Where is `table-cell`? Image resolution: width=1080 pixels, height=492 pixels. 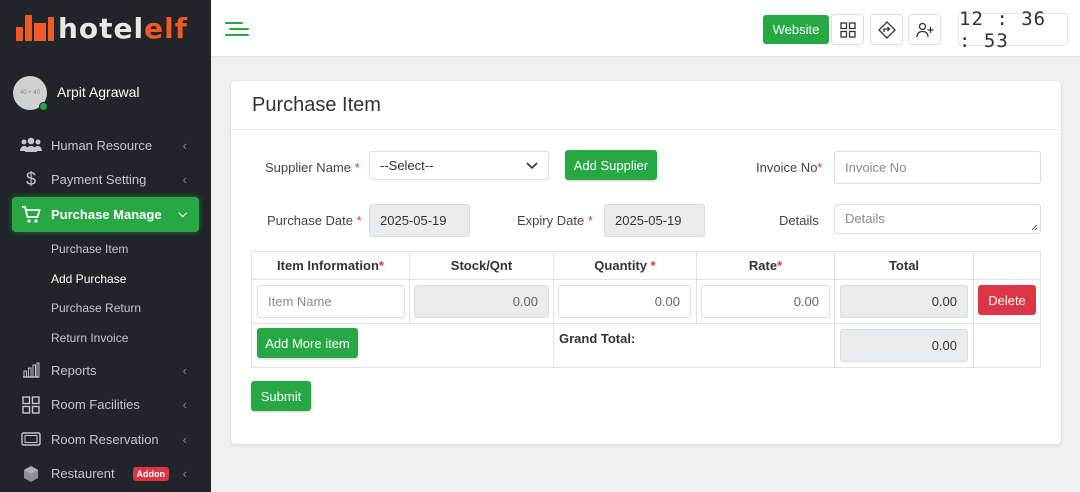 table-cell is located at coordinates (1007, 345).